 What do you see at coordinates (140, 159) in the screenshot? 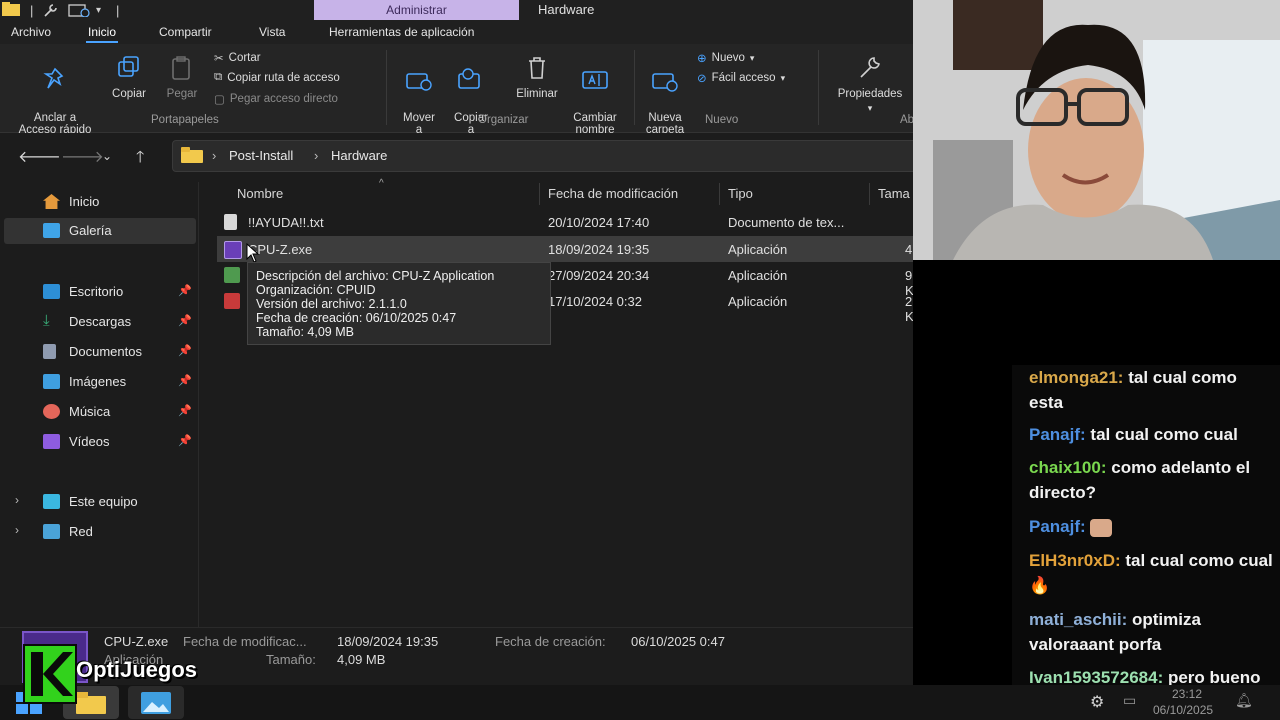
I see `up-arrow-icon: 🡑` at bounding box center [140, 159].